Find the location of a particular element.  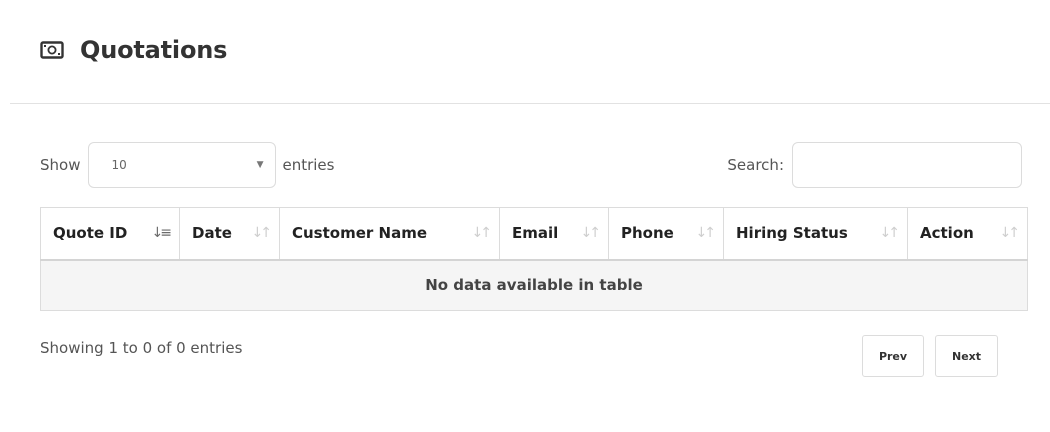

column-label: Action is located at coordinates (947, 233).